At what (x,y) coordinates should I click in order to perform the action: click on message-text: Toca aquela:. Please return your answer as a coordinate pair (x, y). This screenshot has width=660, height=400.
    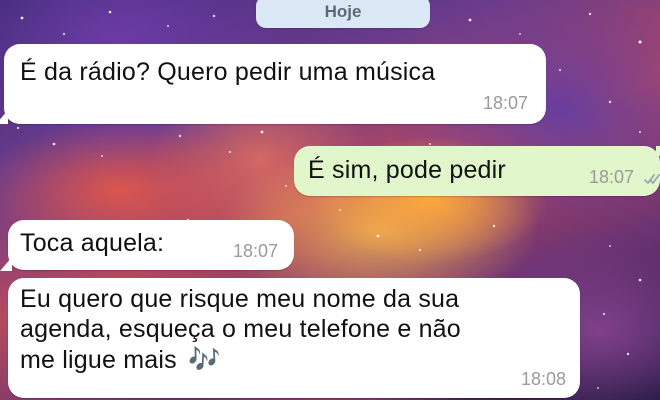
    Looking at the image, I should click on (92, 243).